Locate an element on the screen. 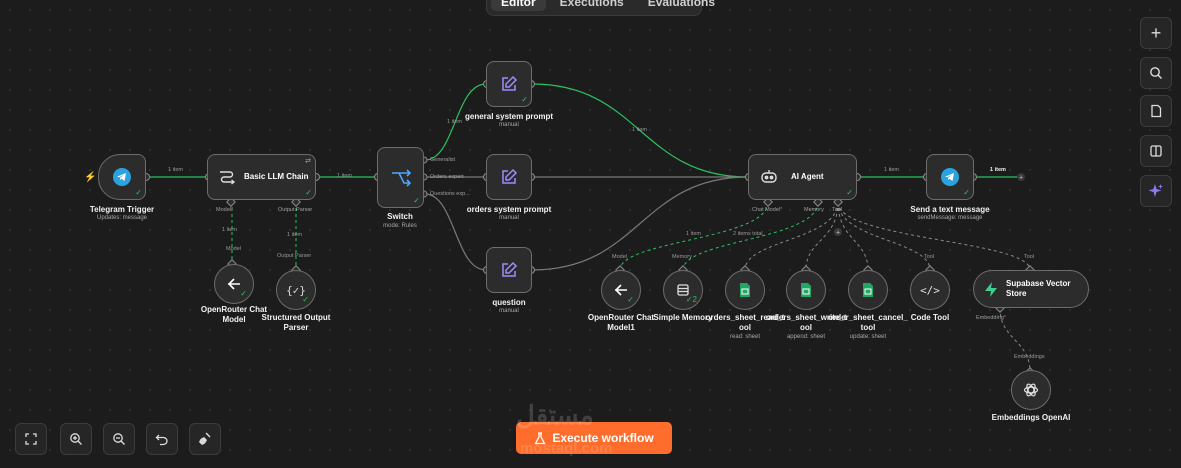 This screenshot has height=468, width=1181. tab-executions: Executions is located at coordinates (592, 5).